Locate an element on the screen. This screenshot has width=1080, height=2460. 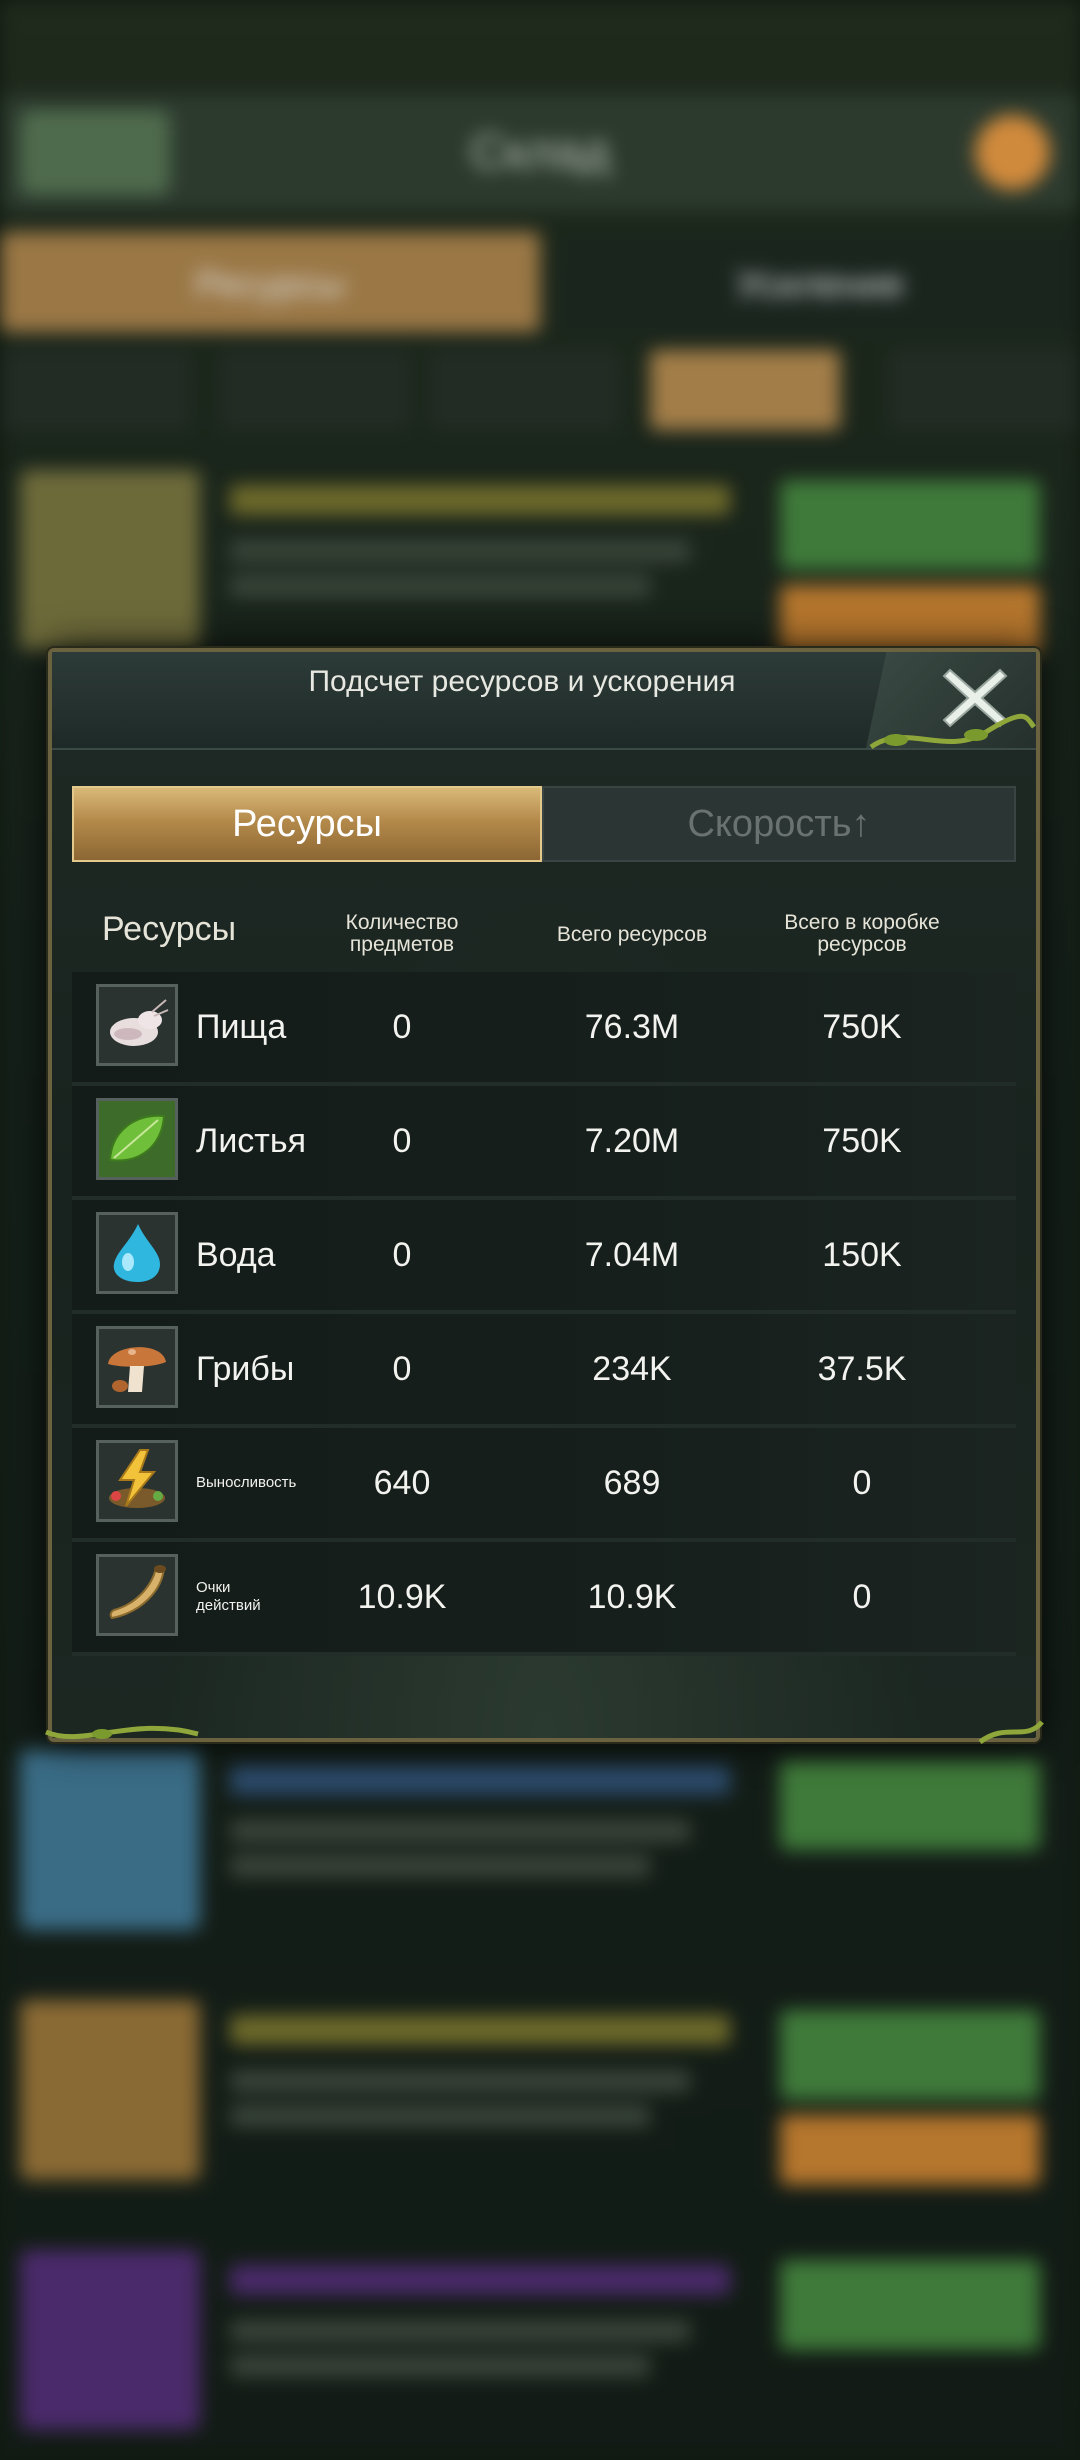
tab-speedup: Скорость↑ is located at coordinates (779, 824).